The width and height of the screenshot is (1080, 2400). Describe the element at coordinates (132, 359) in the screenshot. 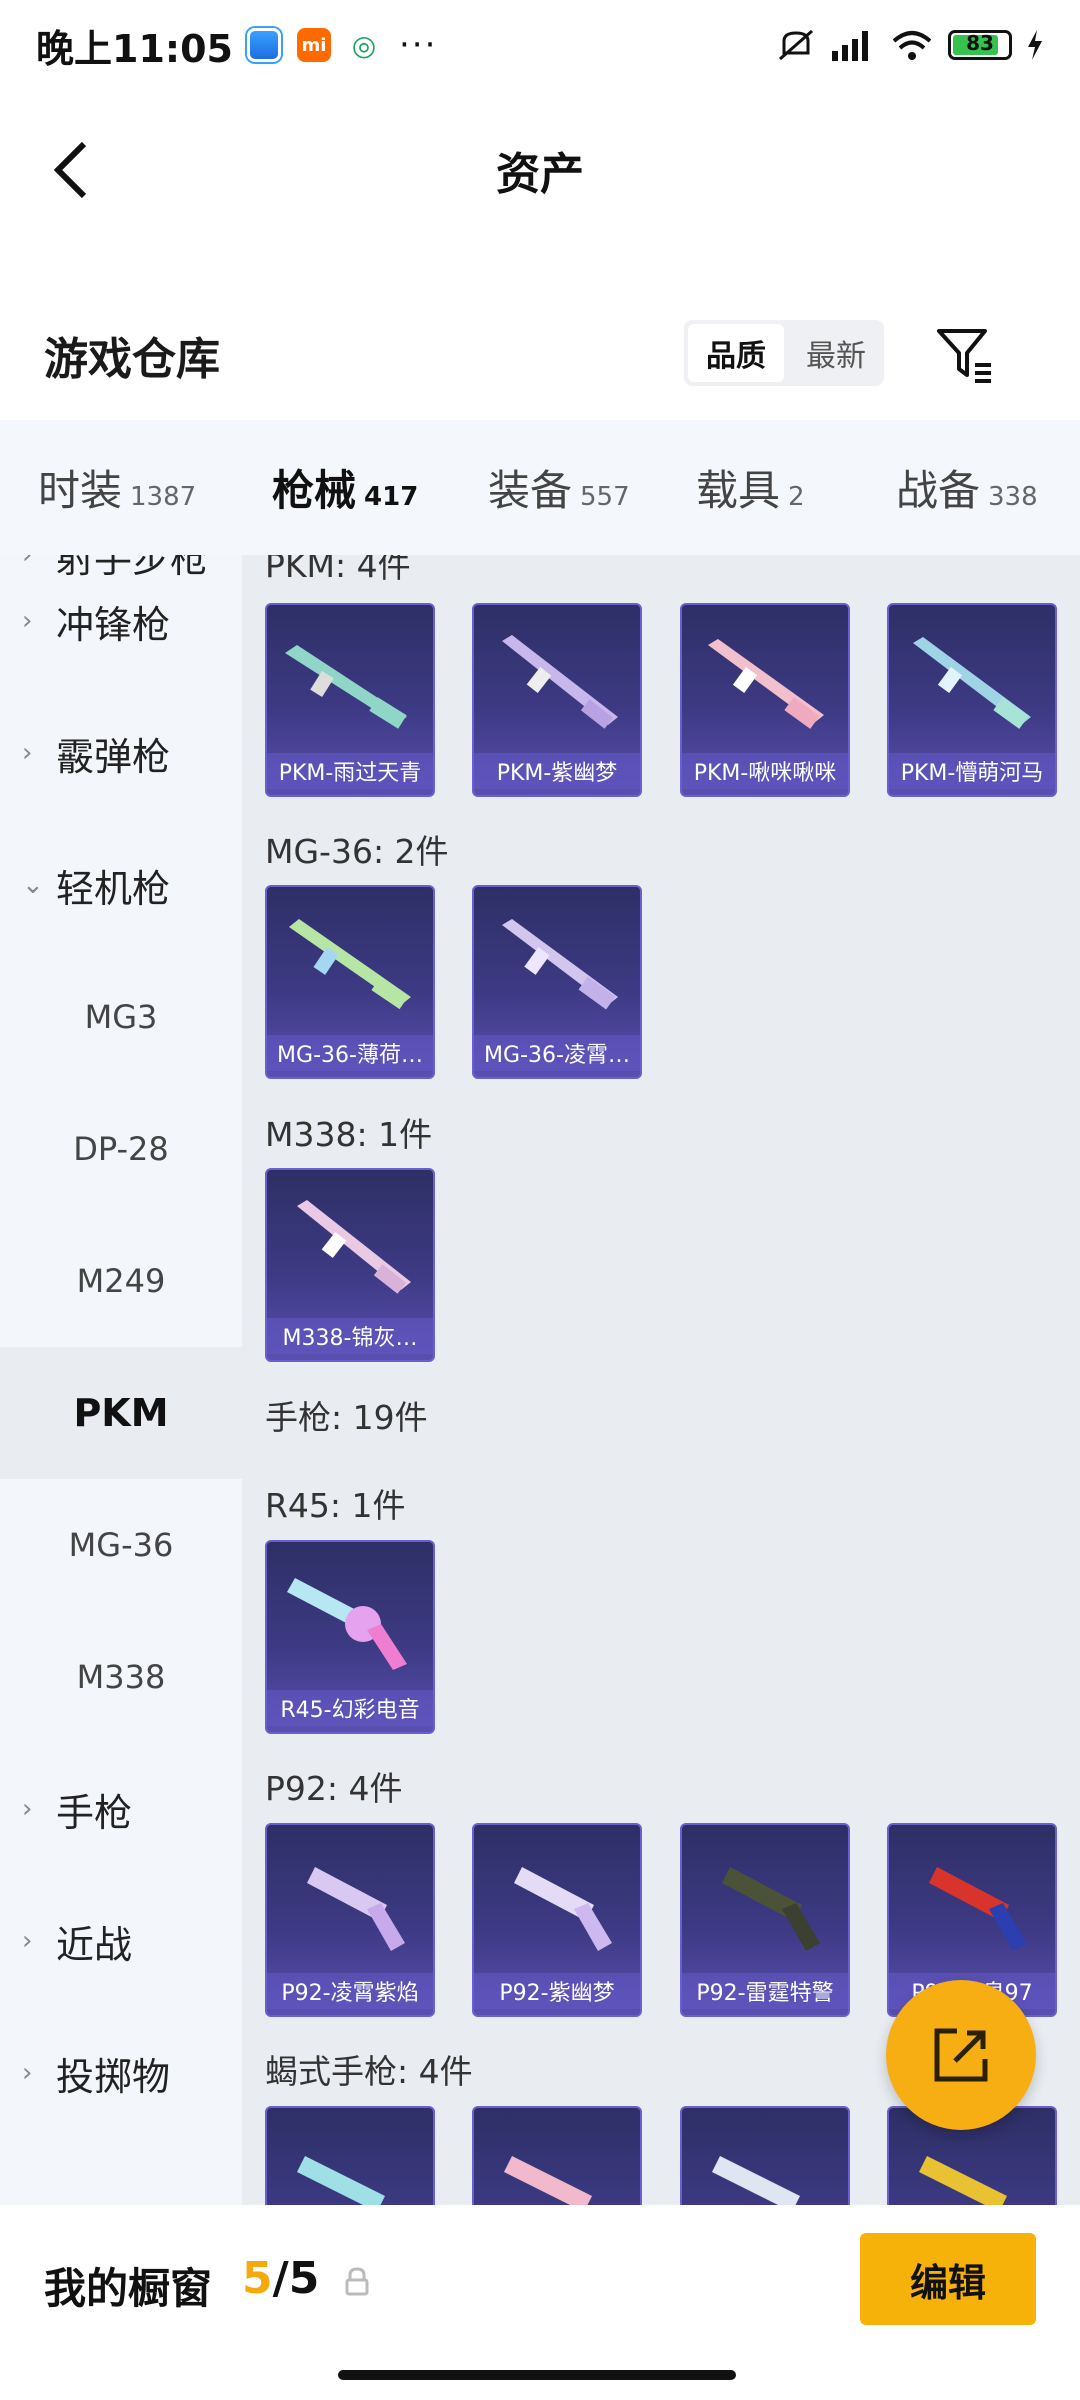

I see `warehouse-title: 游戏仓库` at that location.